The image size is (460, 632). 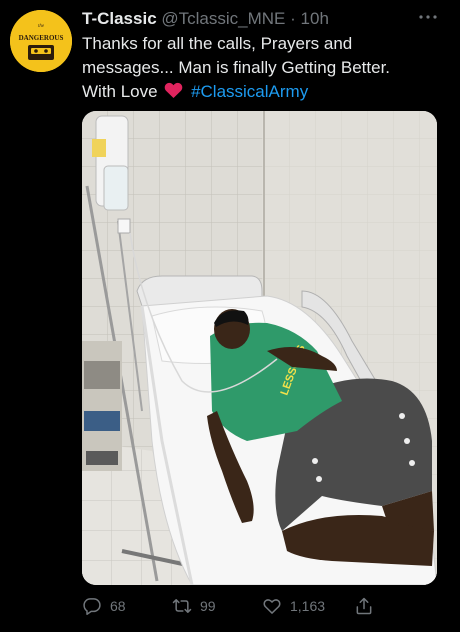 What do you see at coordinates (119, 18) in the screenshot?
I see `display-name: T-Classic` at bounding box center [119, 18].